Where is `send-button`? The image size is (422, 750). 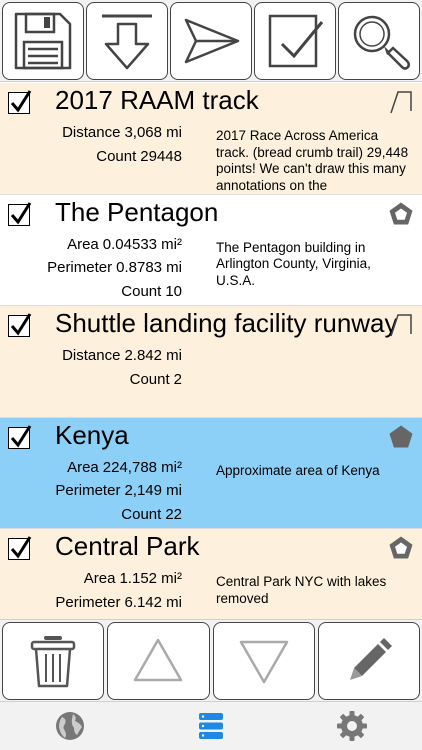 send-button is located at coordinates (211, 41).